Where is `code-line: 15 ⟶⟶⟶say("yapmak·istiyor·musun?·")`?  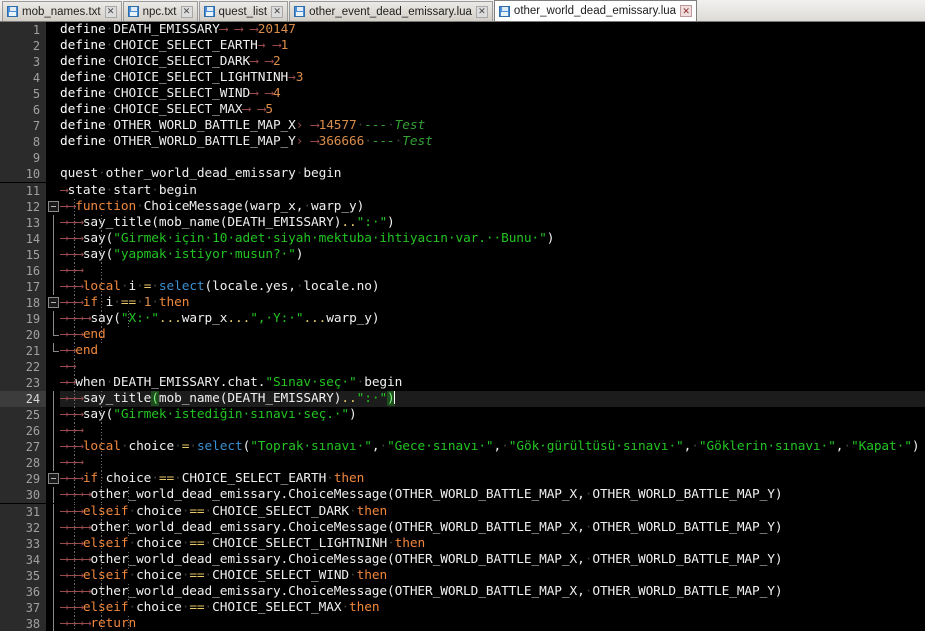
code-line: 15 ⟶⟶⟶say("yapmak·istiyor·musun?·") is located at coordinates (462, 254).